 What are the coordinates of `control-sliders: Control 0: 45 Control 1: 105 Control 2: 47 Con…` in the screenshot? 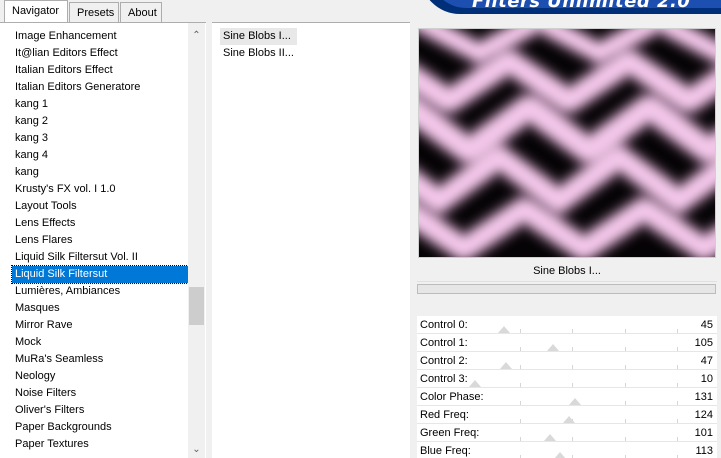 It's located at (567, 387).